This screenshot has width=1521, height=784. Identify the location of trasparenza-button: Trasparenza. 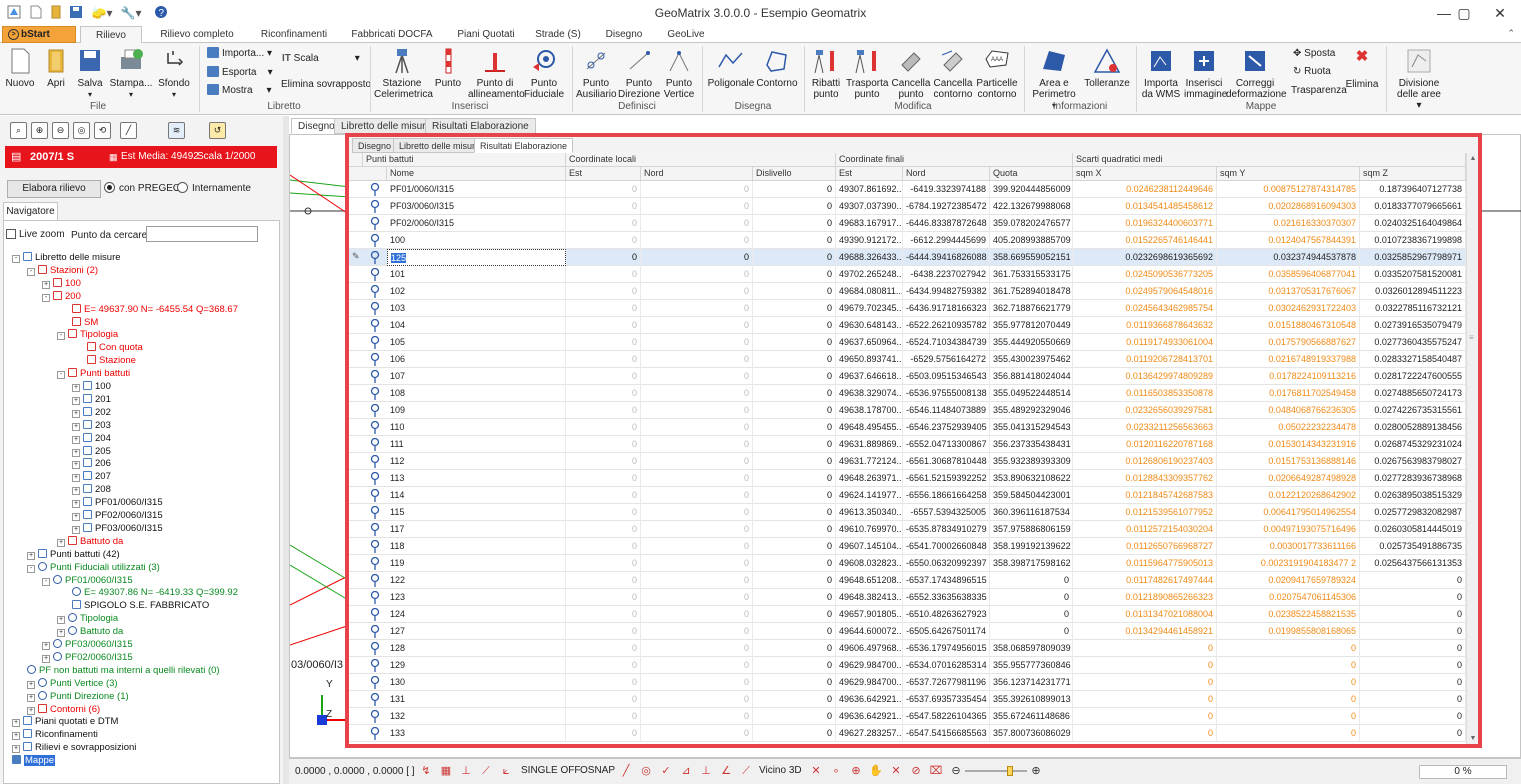
(1319, 91).